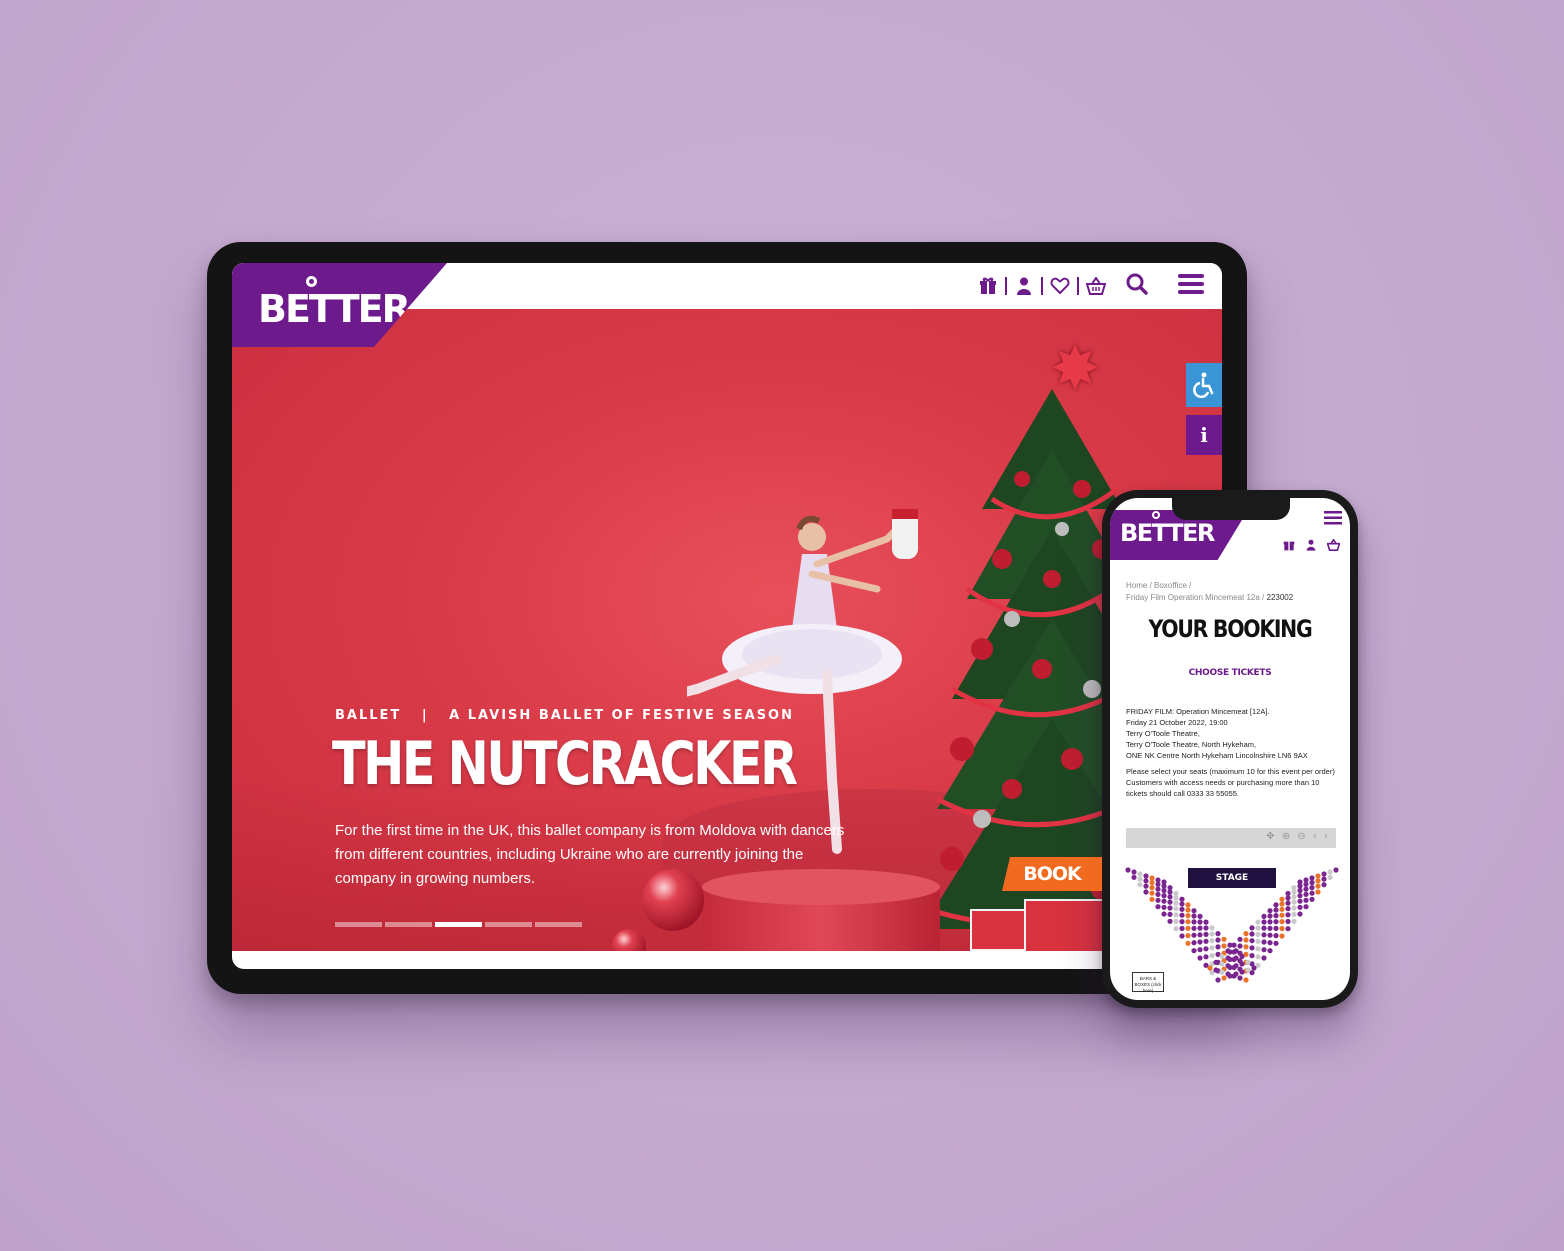 The height and width of the screenshot is (1251, 1564). I want to click on book-now-button: BOOK NOW, so click(1052, 874).